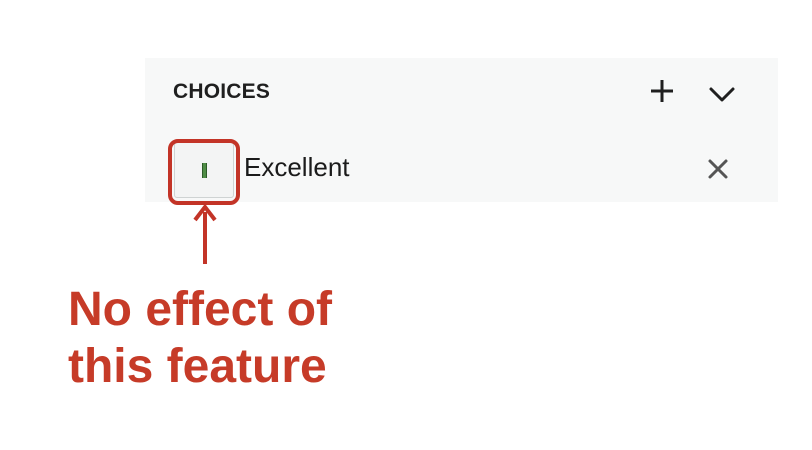 Image resolution: width=812 pixels, height=450 pixels. What do you see at coordinates (205, 234) in the screenshot?
I see `annotation-arrow-icon` at bounding box center [205, 234].